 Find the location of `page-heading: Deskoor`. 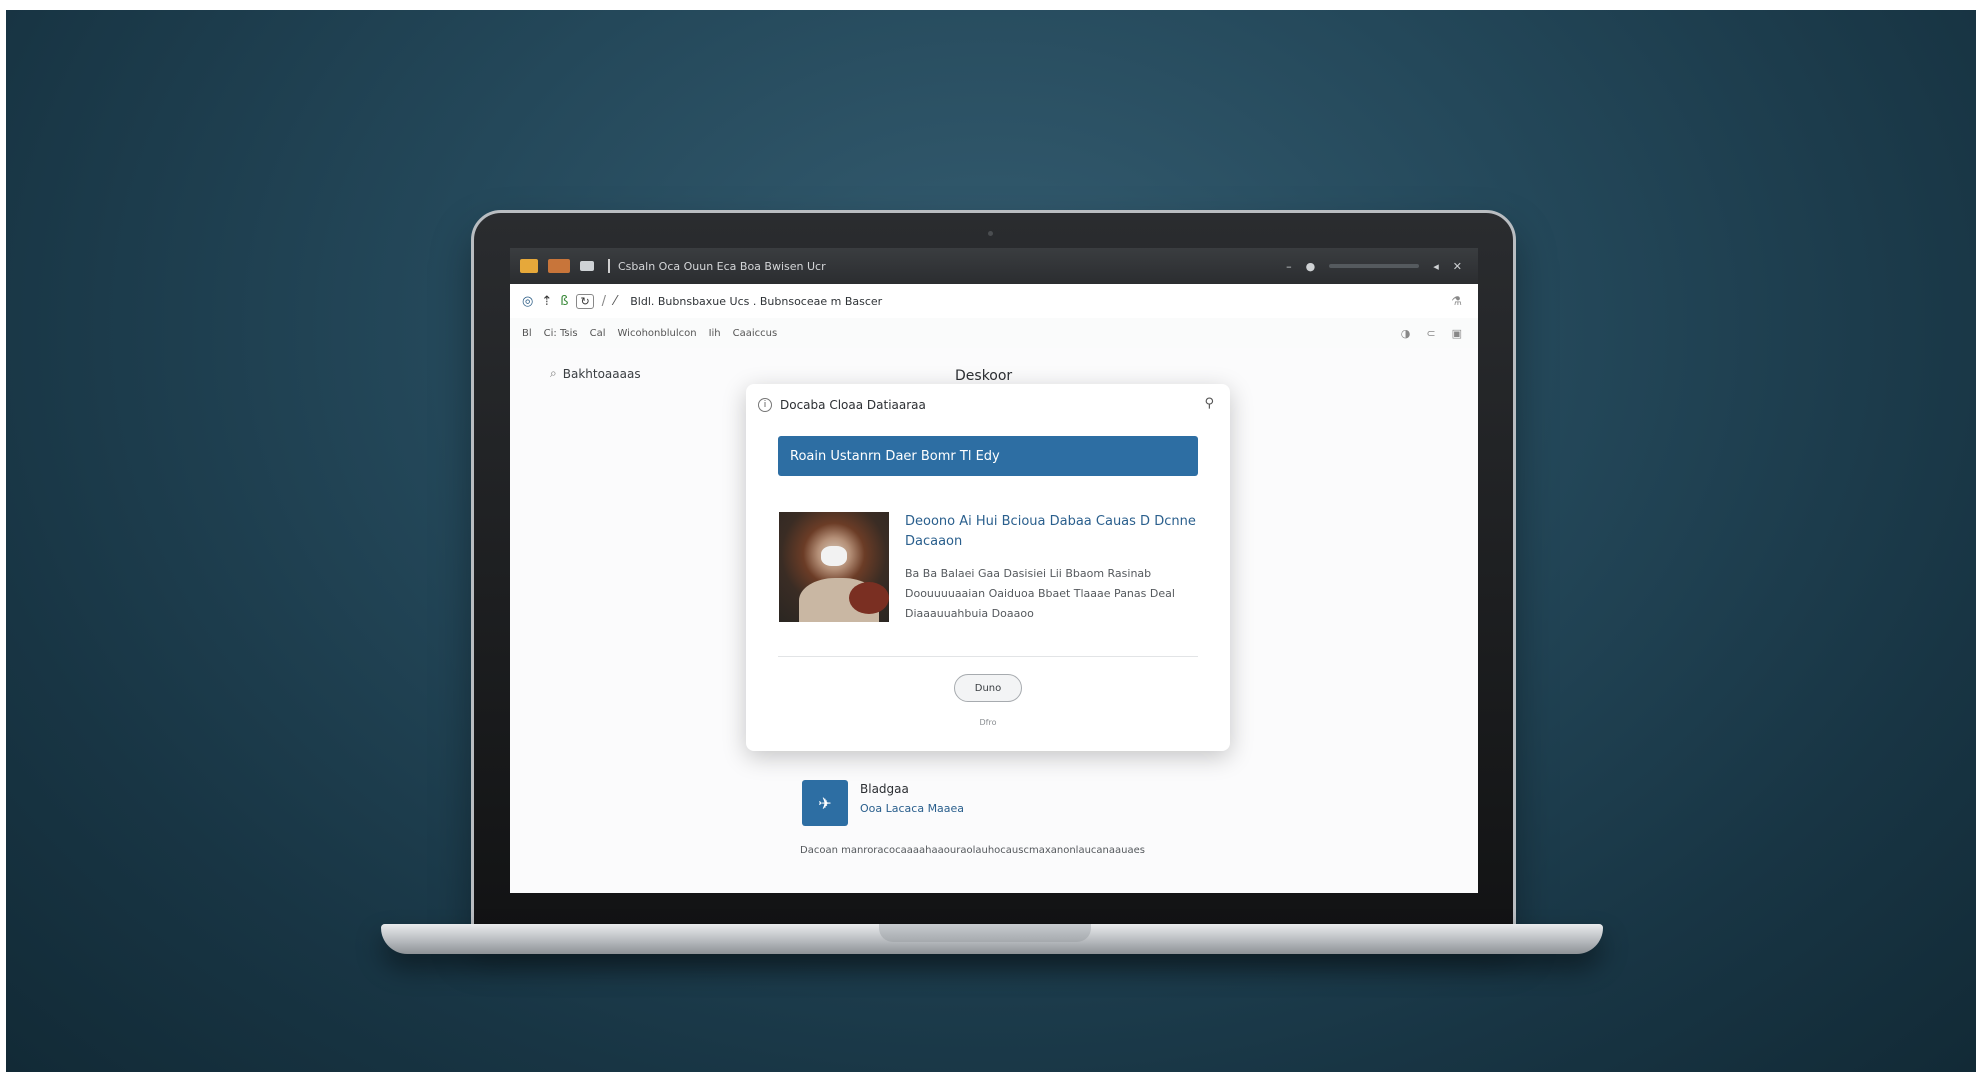

page-heading: Deskoor is located at coordinates (984, 376).